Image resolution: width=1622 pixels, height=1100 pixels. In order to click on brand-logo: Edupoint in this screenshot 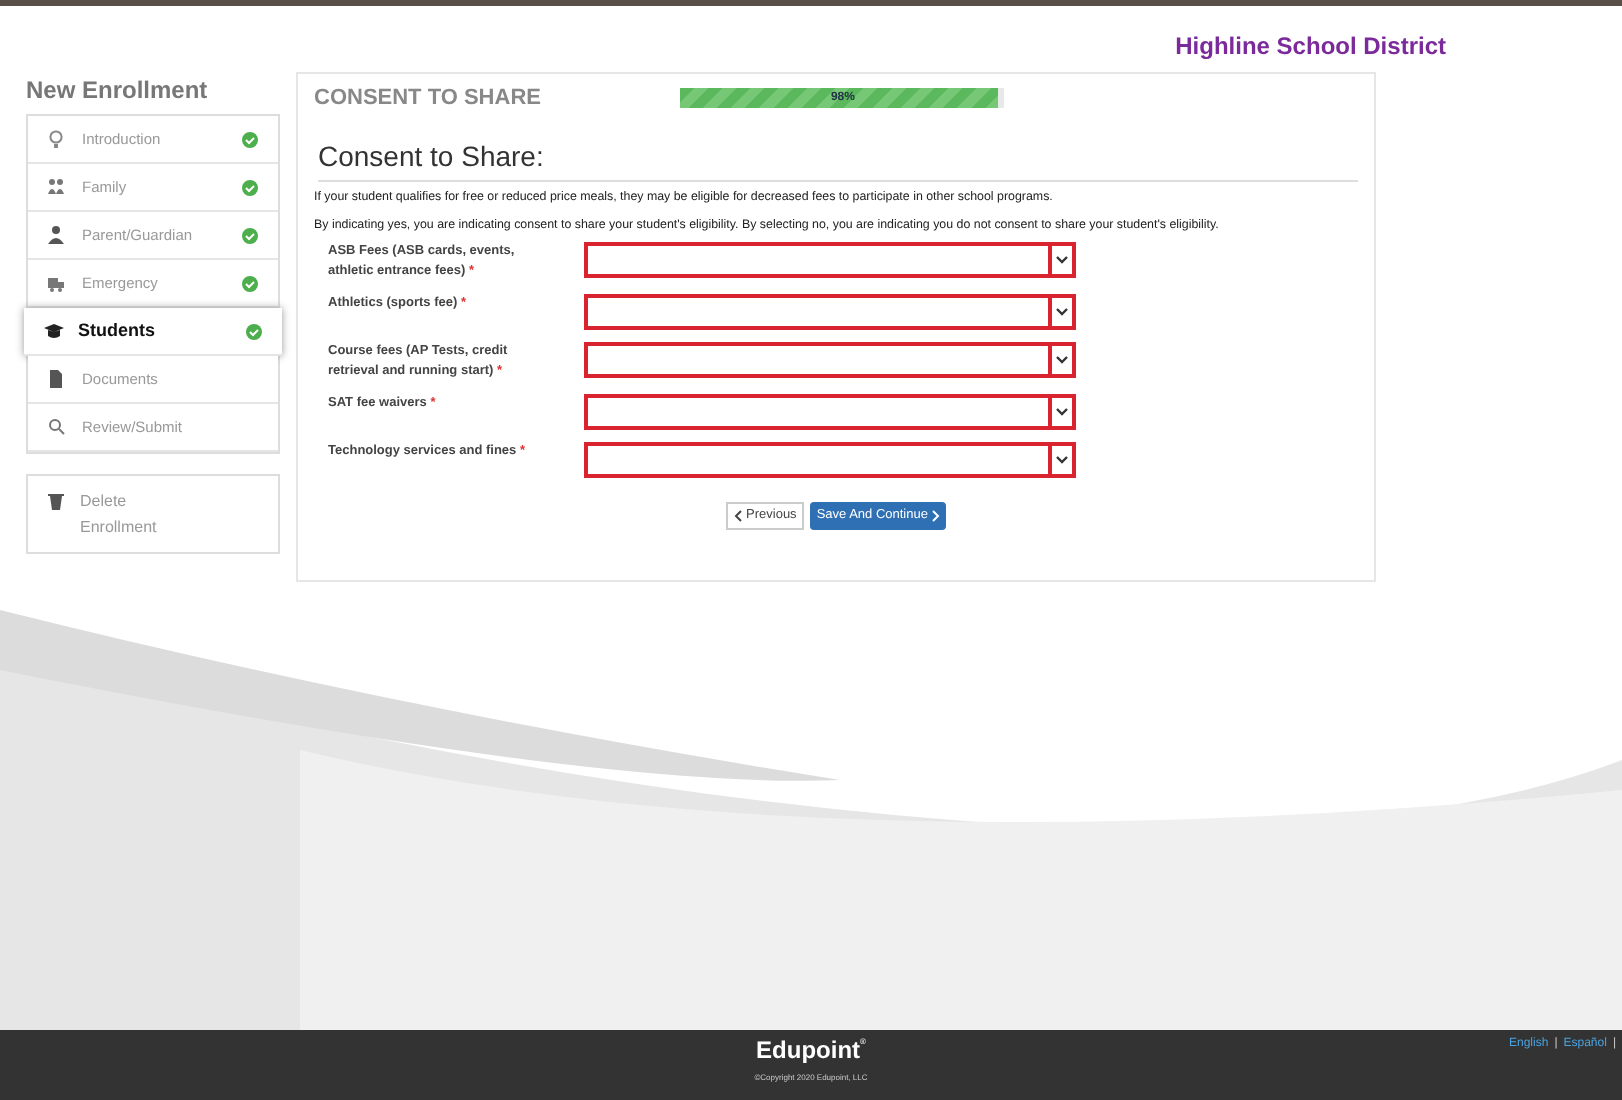, I will do `click(808, 1050)`.